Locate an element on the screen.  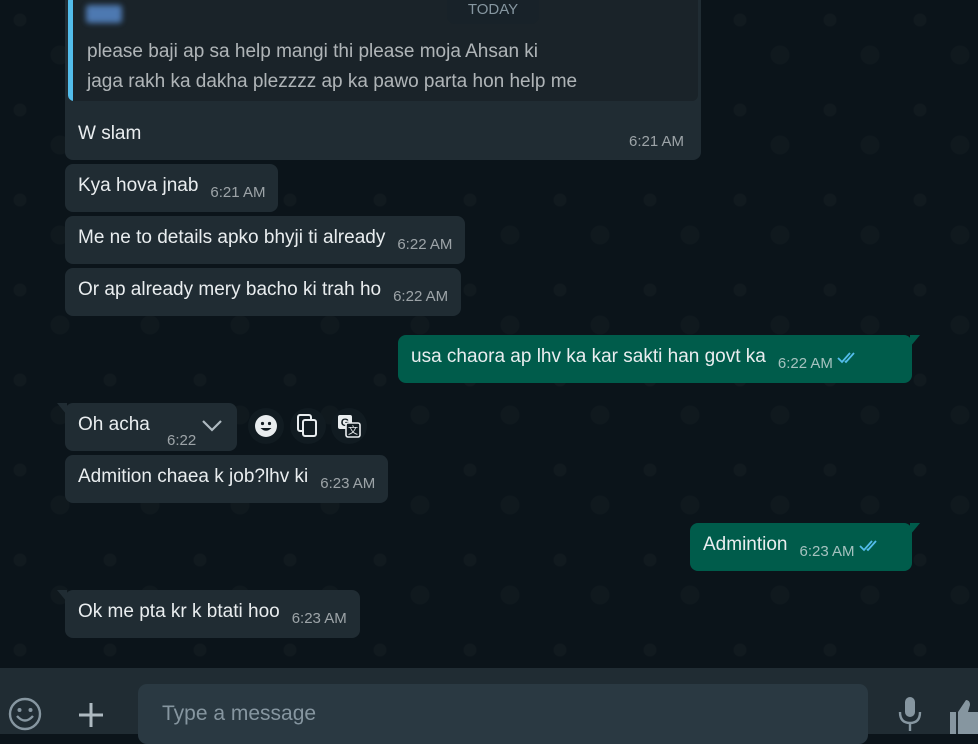
message-text: Me ne to details apko bhyji ti already is located at coordinates (232, 237).